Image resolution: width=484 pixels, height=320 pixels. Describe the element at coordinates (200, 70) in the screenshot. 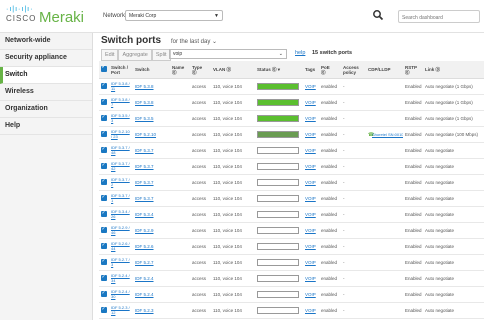

I see `col-type: Type ⓪` at that location.